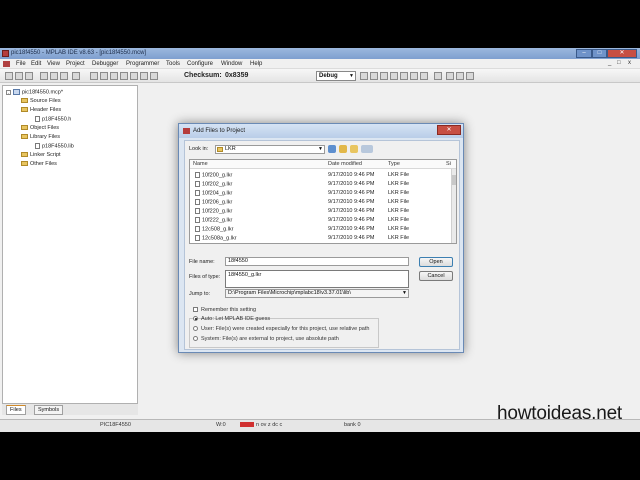  Describe the element at coordinates (404, 76) in the screenshot. I see `step-over-icon` at that location.